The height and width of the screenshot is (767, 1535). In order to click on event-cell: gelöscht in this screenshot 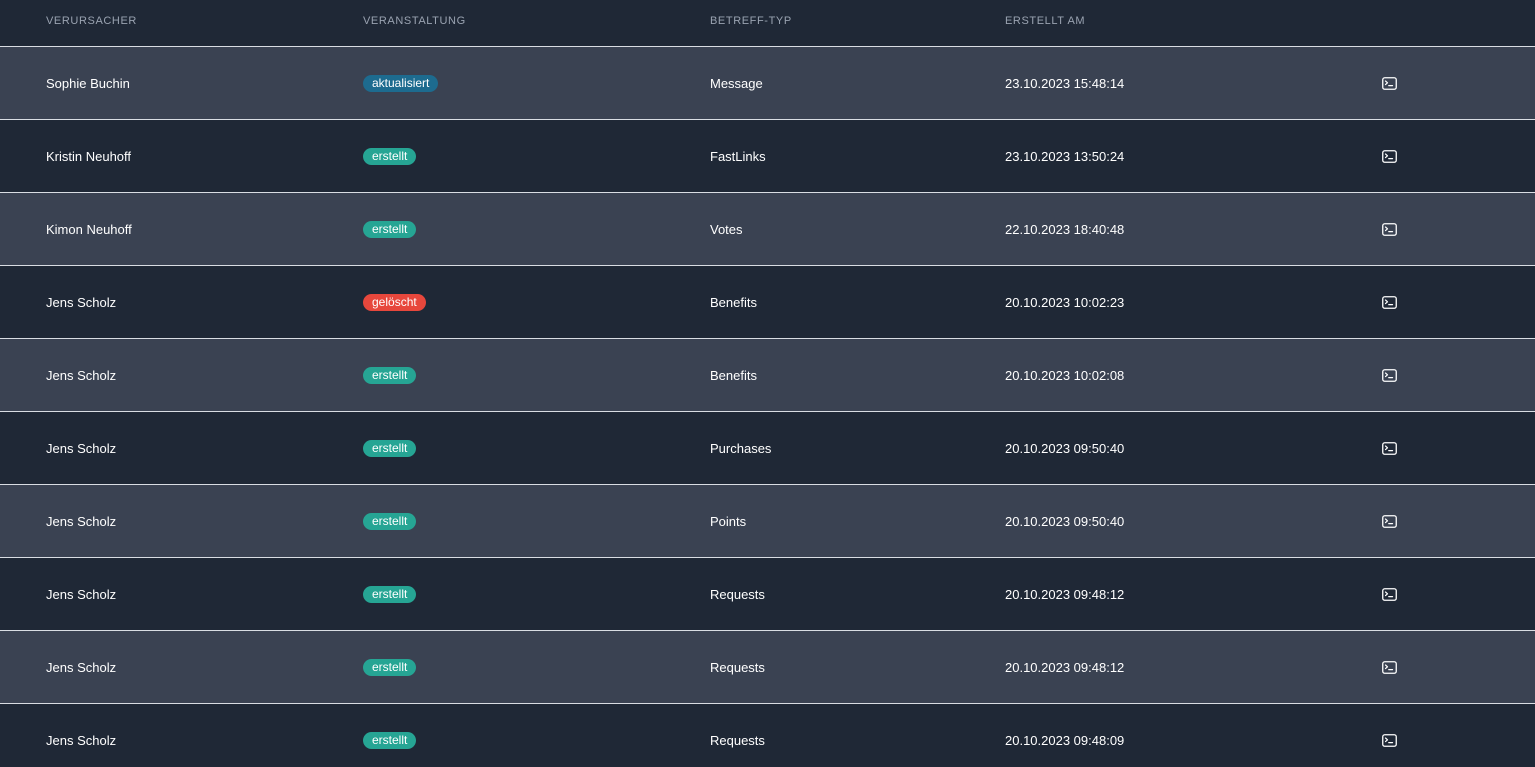, I will do `click(394, 302)`.